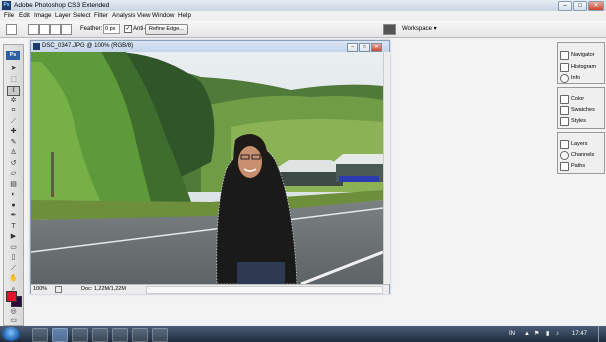 This screenshot has width=606, height=342. Describe the element at coordinates (13, 143) in the screenshot. I see `brush-tool-icon: ✎` at that location.